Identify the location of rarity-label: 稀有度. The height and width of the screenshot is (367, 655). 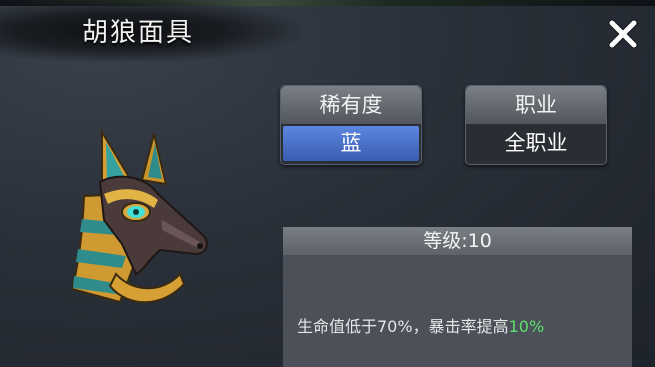
(351, 105).